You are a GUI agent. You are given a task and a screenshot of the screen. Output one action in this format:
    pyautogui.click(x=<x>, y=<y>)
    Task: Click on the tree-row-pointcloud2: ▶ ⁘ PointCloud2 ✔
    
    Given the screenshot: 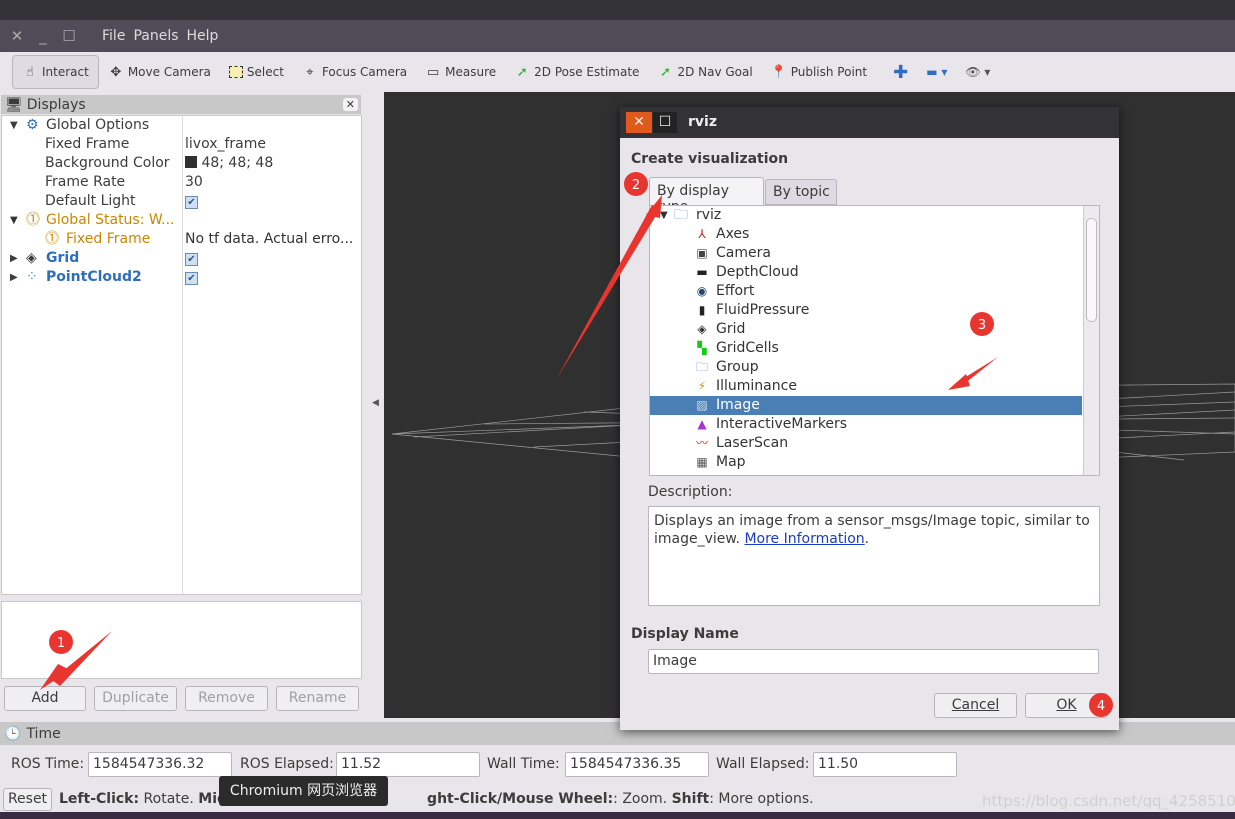 What is the action you would take?
    pyautogui.click(x=181, y=277)
    